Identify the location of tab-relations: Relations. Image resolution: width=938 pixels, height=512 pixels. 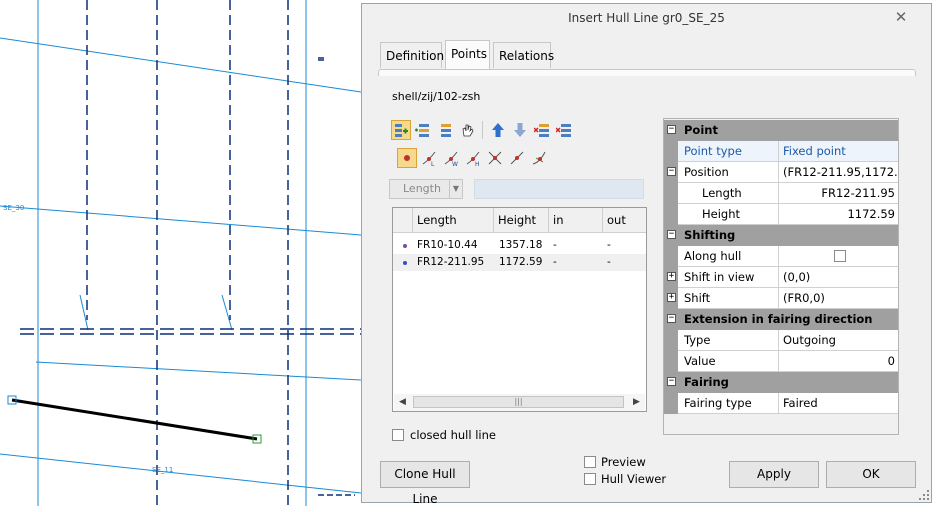
(523, 55).